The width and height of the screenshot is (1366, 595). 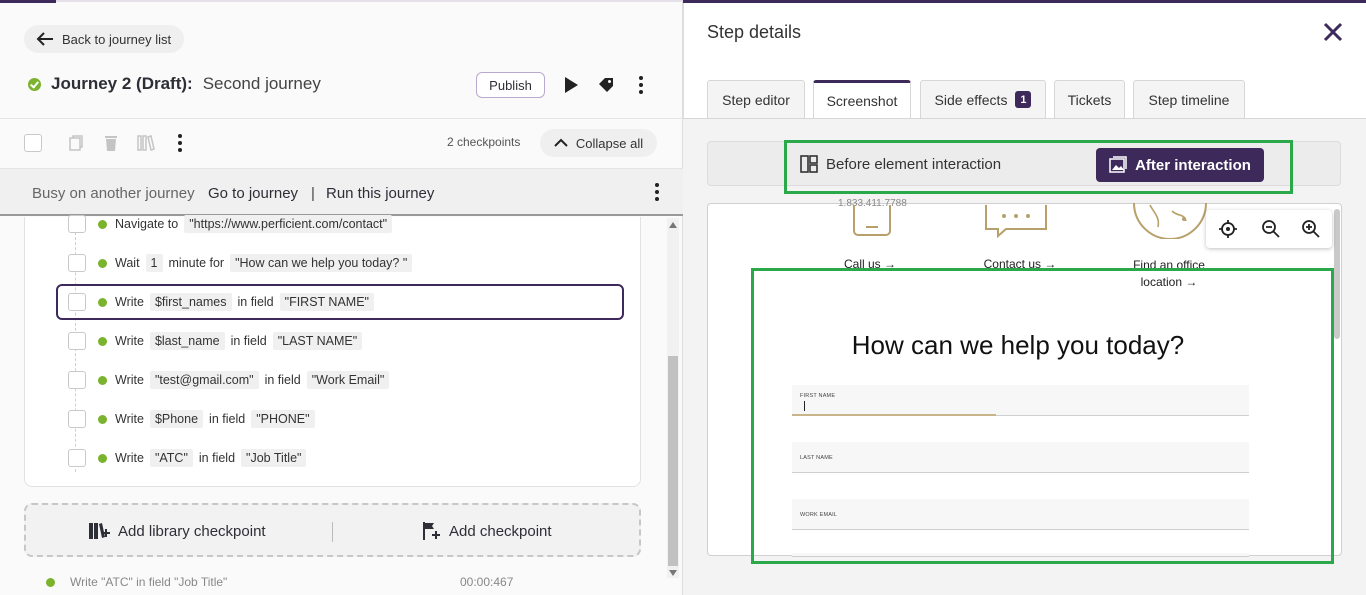 I want to click on tab-tickets: Tickets, so click(x=1089, y=99).